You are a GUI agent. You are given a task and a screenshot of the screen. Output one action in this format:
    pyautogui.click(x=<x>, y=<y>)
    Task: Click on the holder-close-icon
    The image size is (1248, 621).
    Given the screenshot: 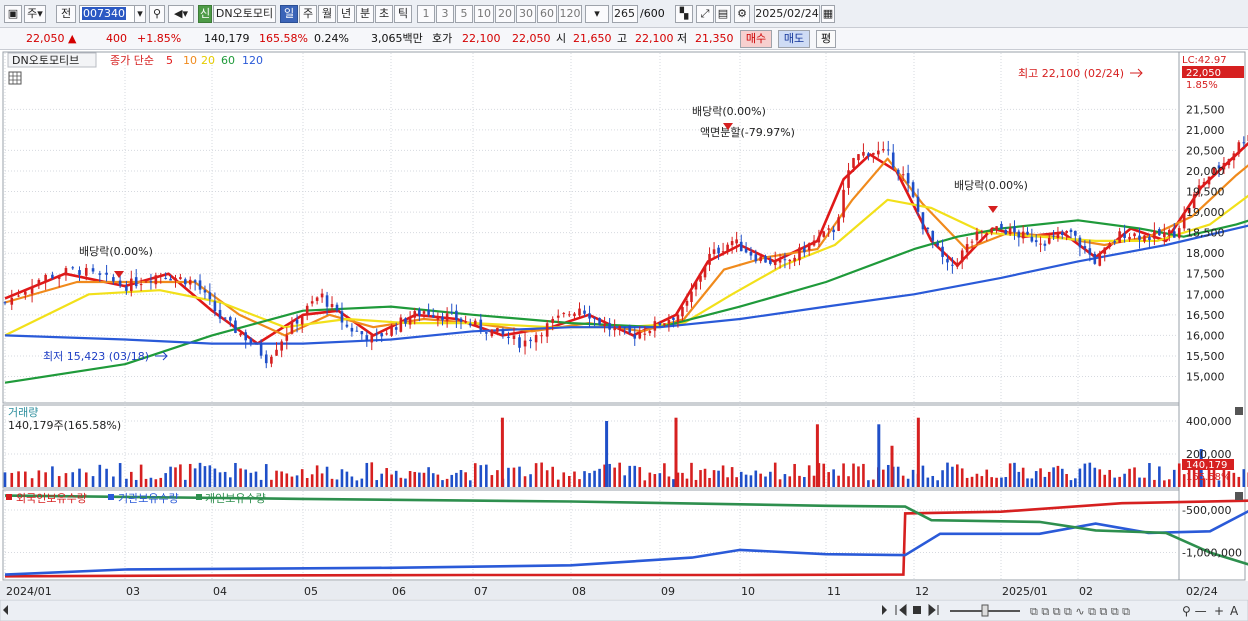 What is the action you would take?
    pyautogui.click(x=1239, y=496)
    